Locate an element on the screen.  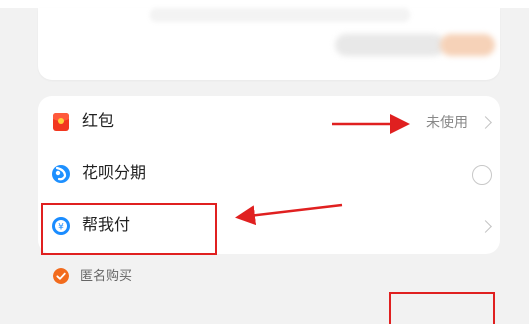
annotation-arrow-bangwofu is located at coordinates (289, 214).